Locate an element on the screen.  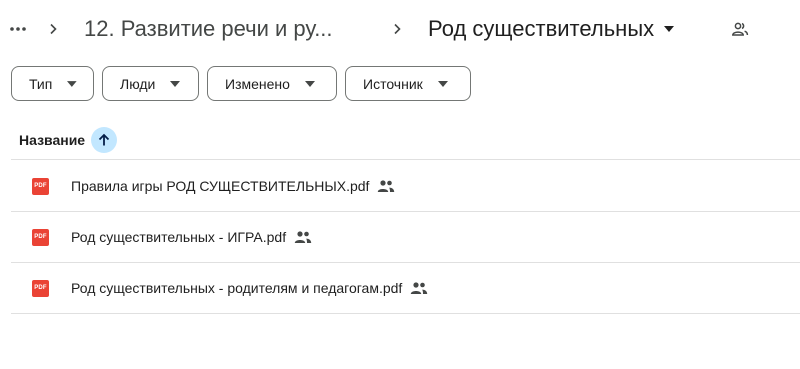
filter-type-label: Тип is located at coordinates (41, 83).